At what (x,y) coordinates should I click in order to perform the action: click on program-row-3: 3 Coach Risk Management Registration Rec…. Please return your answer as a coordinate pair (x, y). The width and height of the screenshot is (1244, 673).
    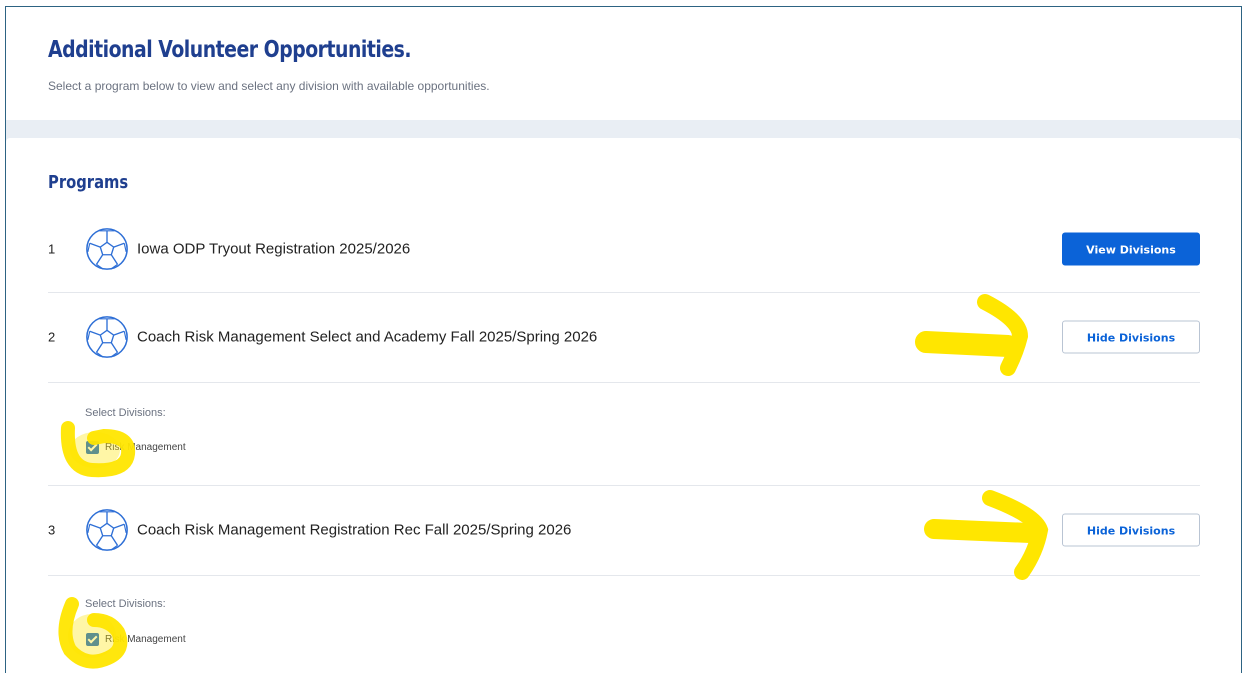
    Looking at the image, I should click on (624, 530).